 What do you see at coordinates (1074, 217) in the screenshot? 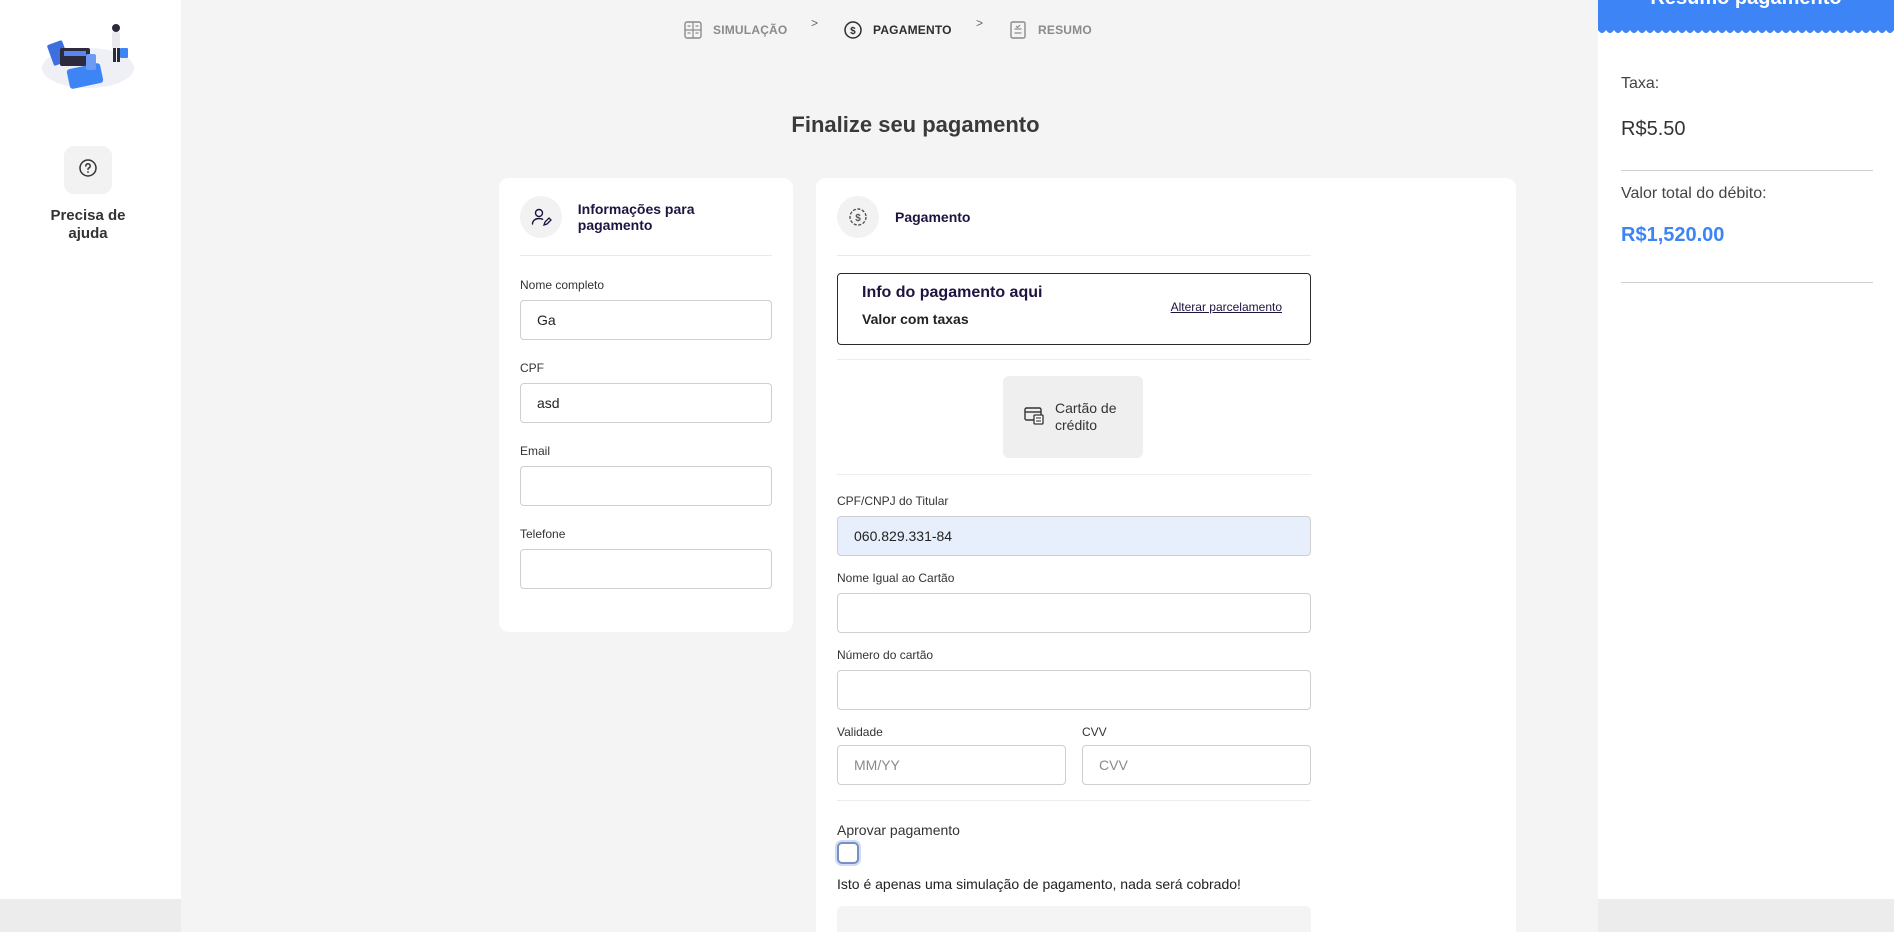
I see `payment-card-header: $ Pagamento` at bounding box center [1074, 217].